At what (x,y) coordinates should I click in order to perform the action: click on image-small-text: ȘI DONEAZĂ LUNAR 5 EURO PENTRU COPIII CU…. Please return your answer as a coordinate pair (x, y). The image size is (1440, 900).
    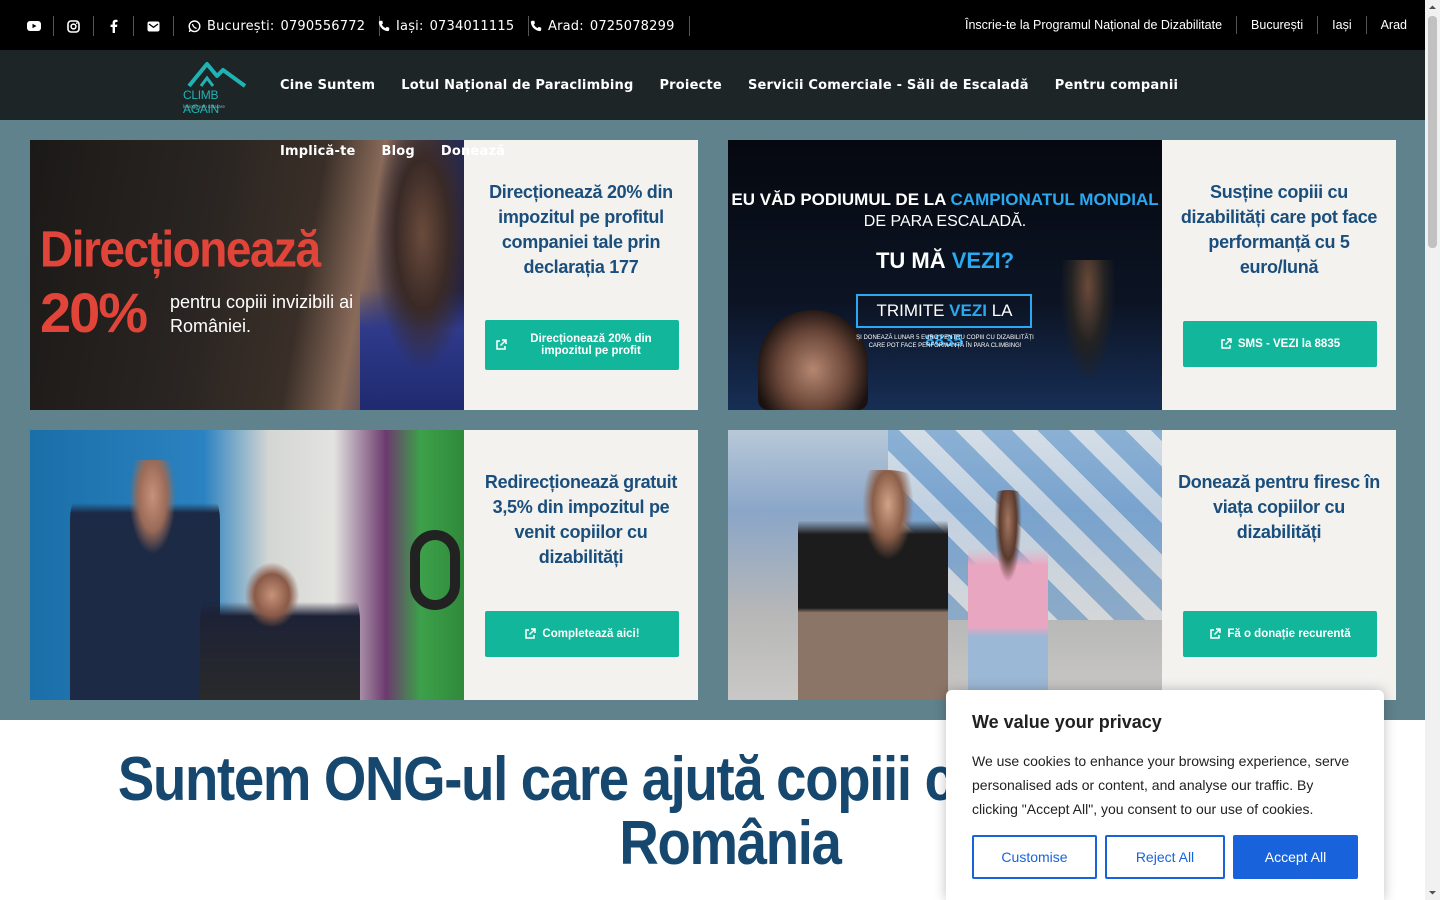
    Looking at the image, I should click on (945, 342).